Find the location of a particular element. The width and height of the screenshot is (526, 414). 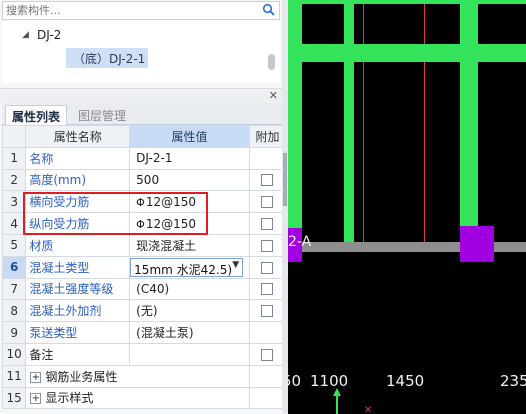

table-row: 1 名称 DJ-2-1 is located at coordinates (144, 158).